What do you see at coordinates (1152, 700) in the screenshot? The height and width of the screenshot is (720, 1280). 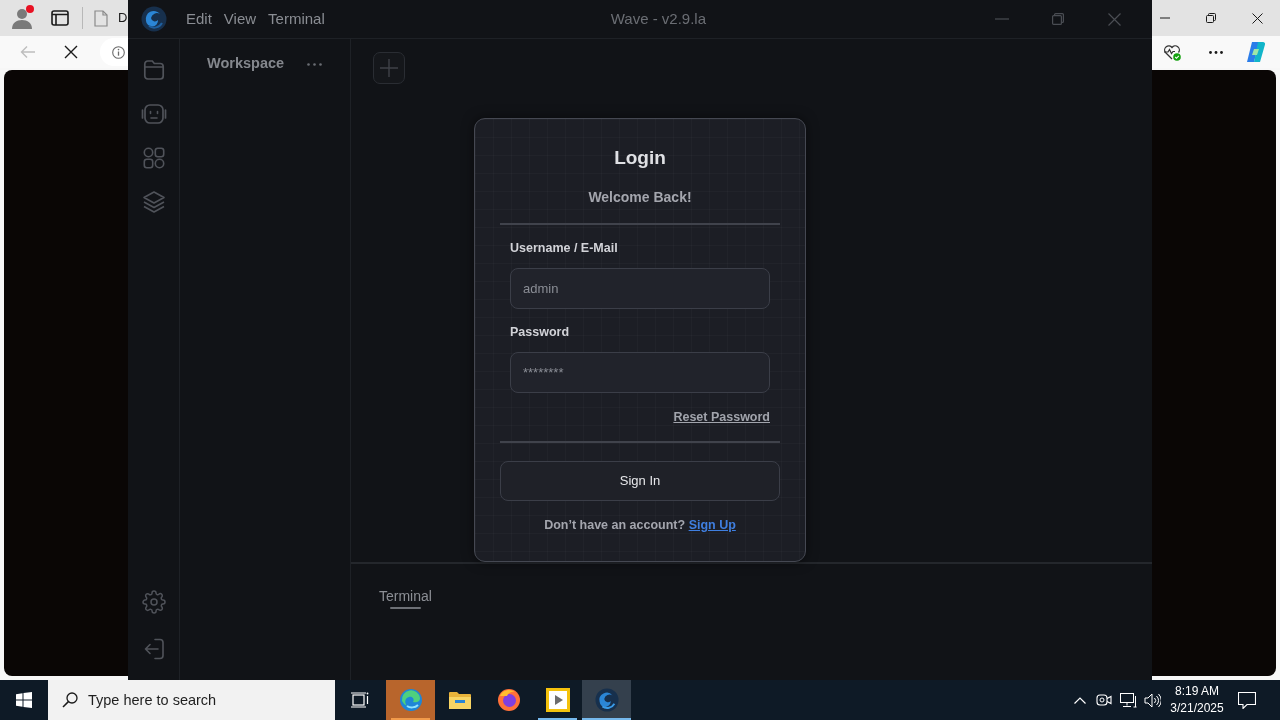 I see `volume-icon` at bounding box center [1152, 700].